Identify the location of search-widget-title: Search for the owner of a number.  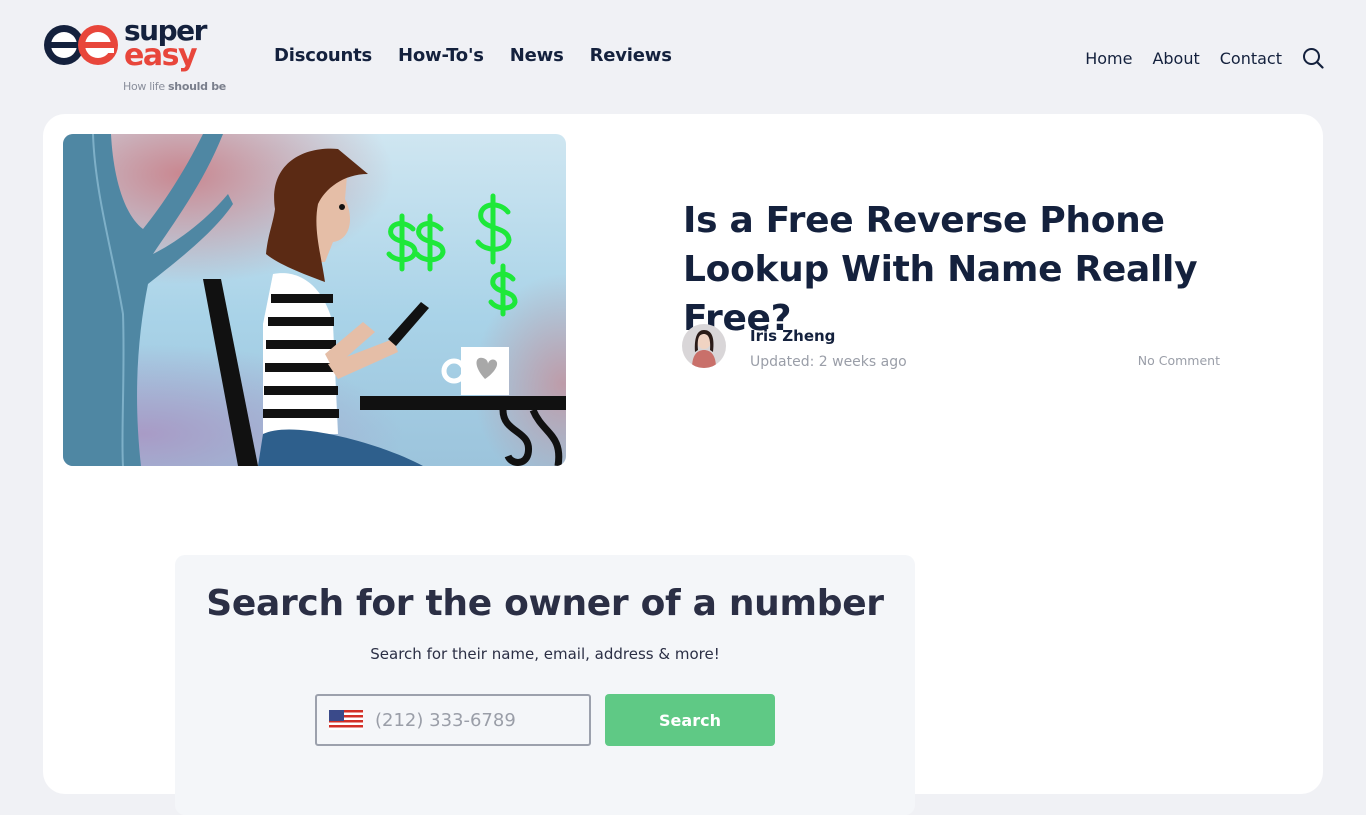
(545, 603).